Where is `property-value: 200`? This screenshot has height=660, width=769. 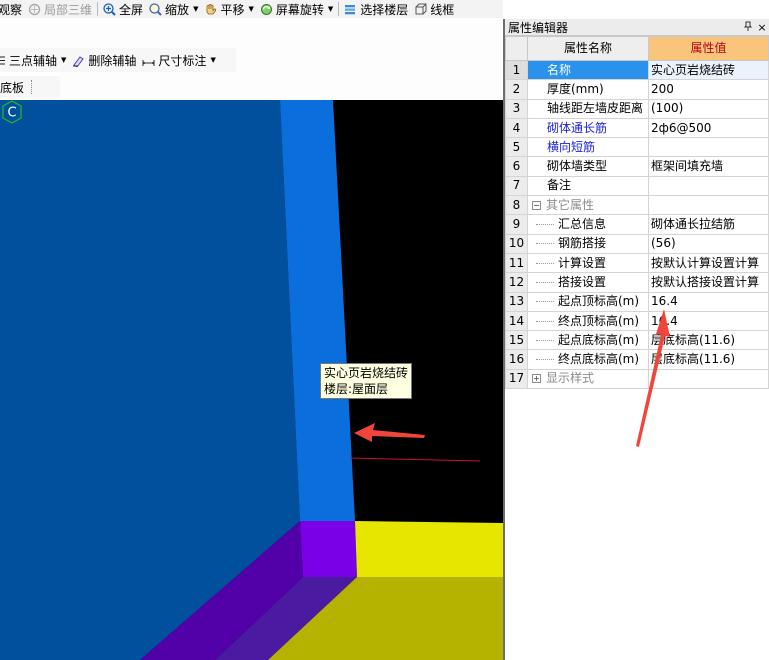 property-value: 200 is located at coordinates (708, 89).